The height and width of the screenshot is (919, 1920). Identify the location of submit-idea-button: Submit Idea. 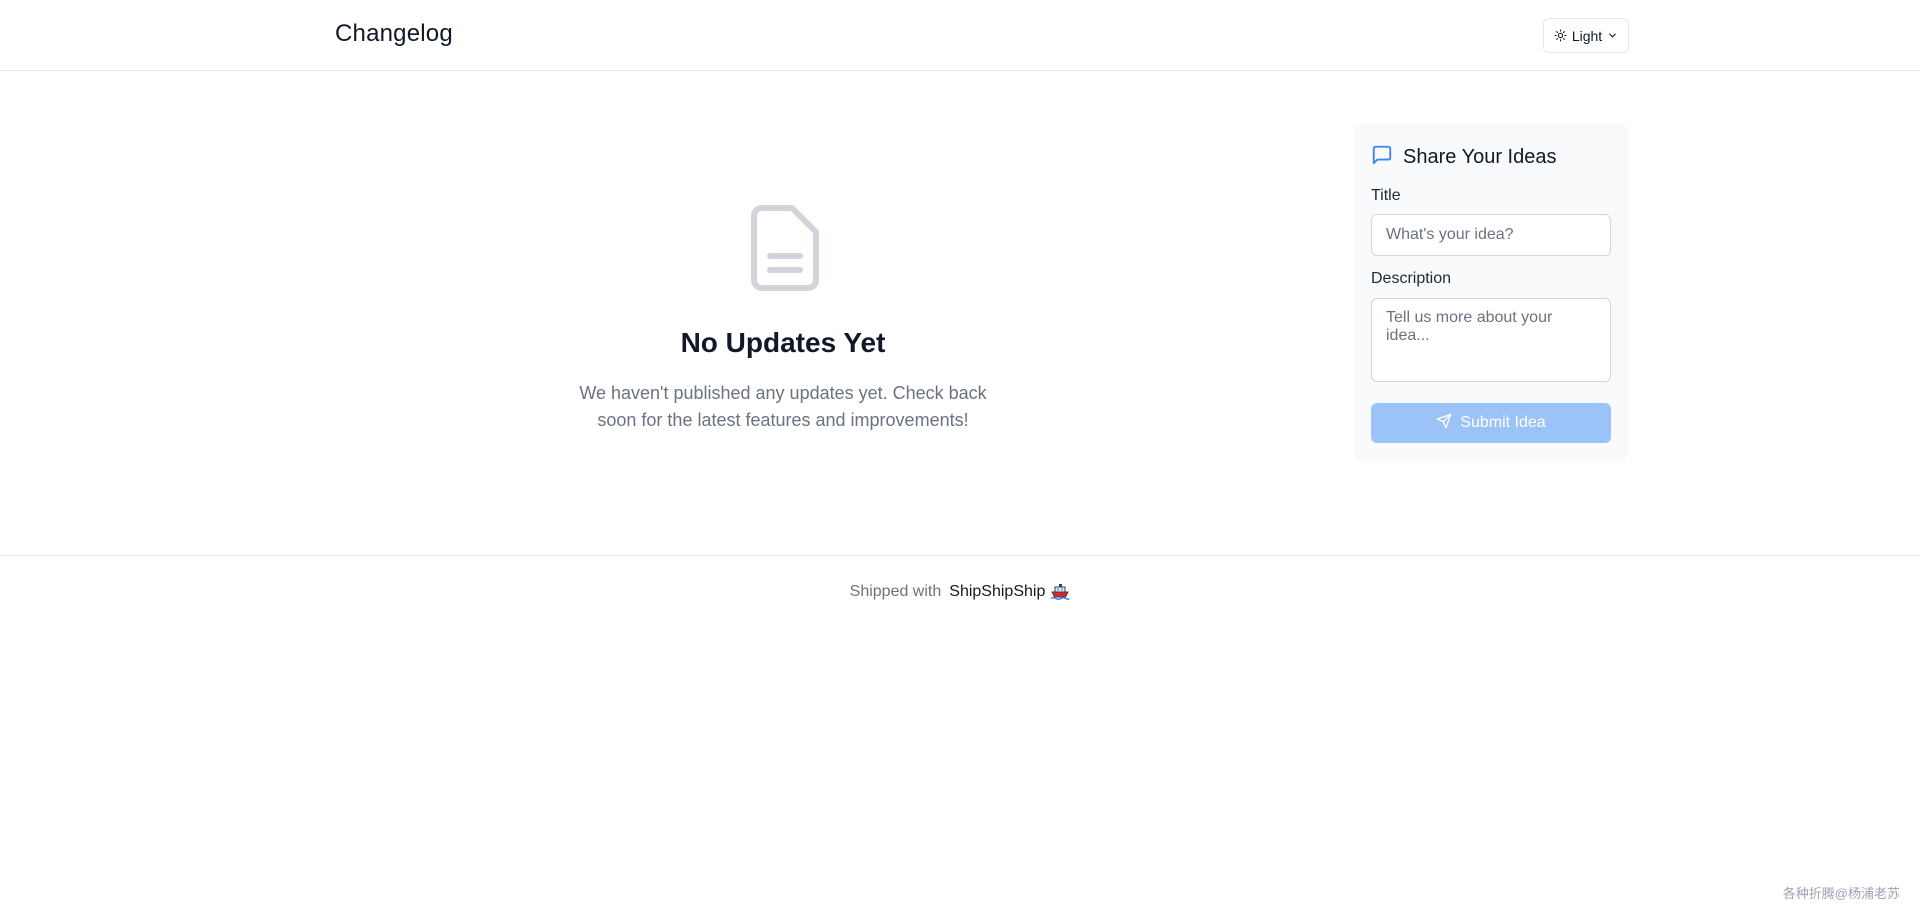
(1491, 423).